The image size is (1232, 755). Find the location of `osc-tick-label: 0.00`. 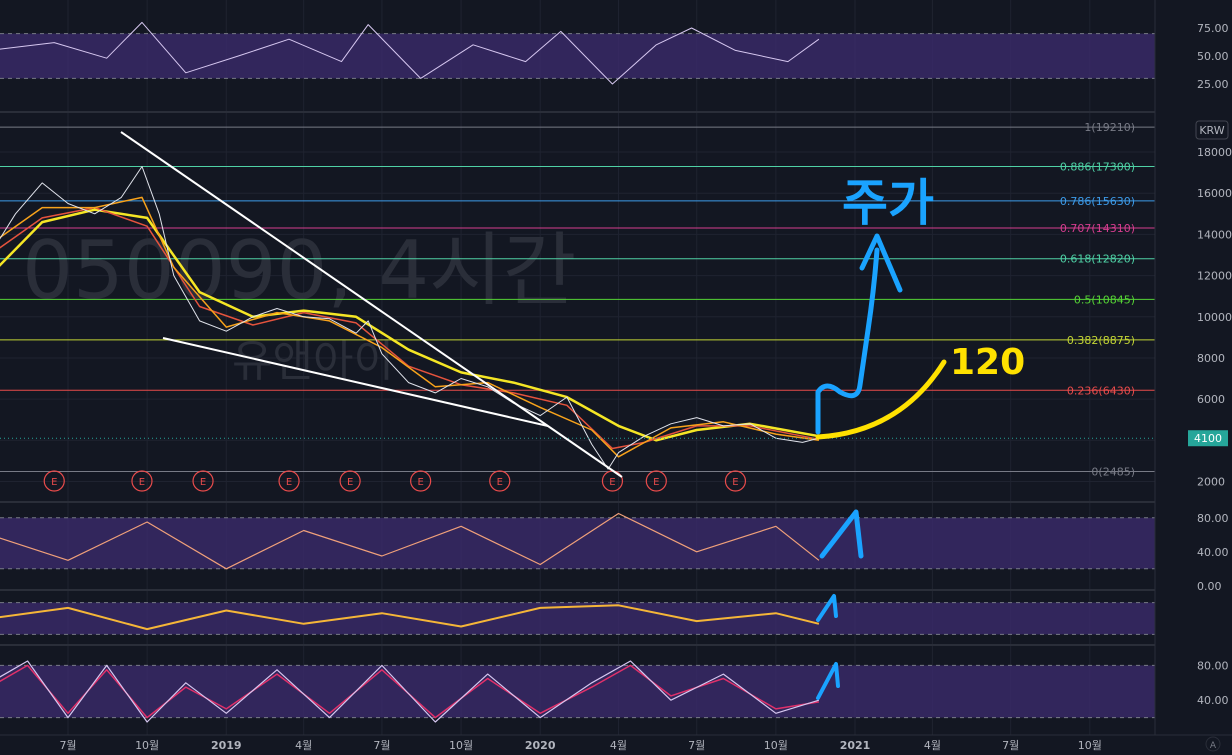

osc-tick-label: 0.00 is located at coordinates (1209, 586).